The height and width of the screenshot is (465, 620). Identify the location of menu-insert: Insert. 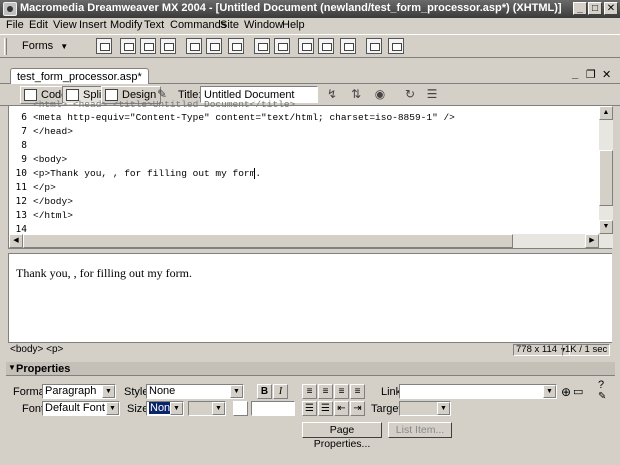
(93, 25).